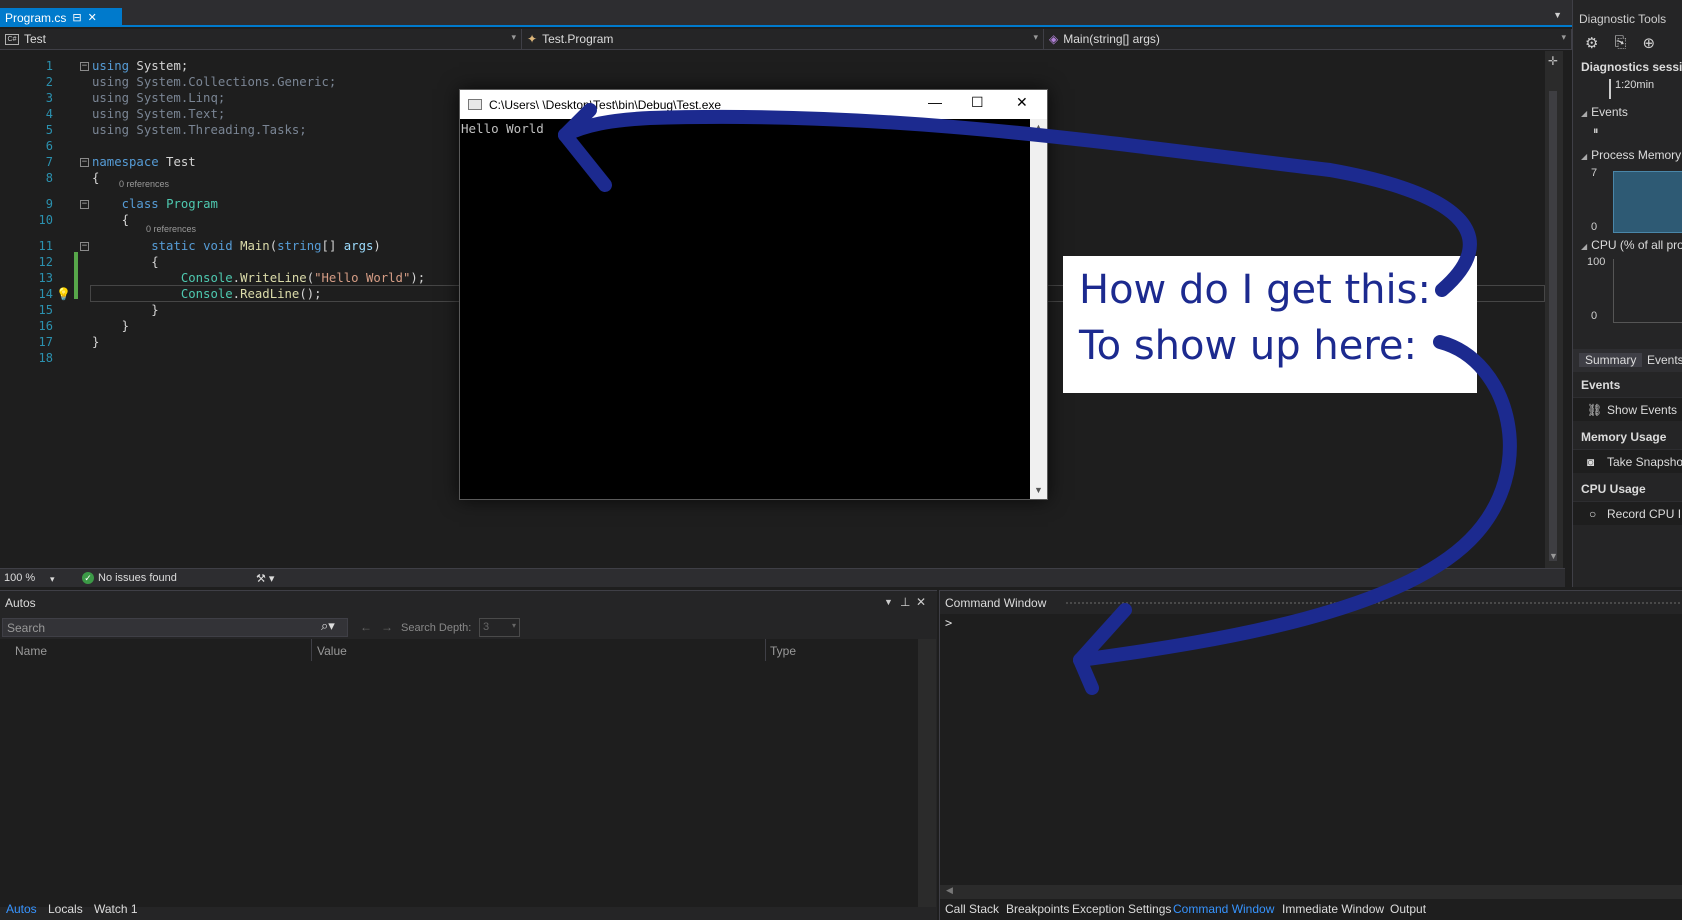  Describe the element at coordinates (116, 909) in the screenshot. I see `tab-watch-1: Watch 1` at that location.